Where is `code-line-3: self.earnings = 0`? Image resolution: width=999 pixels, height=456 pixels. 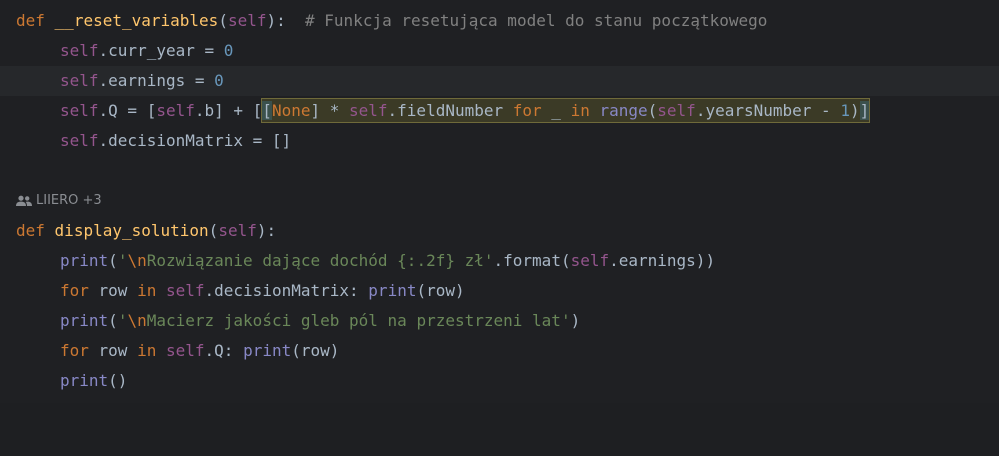
code-line-3: self.earnings = 0 is located at coordinates (499, 81).